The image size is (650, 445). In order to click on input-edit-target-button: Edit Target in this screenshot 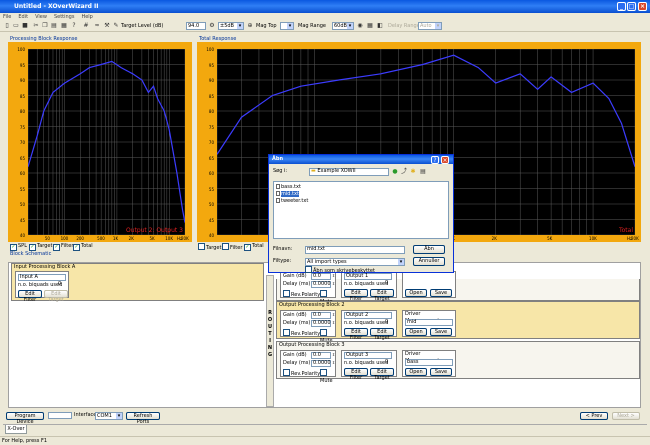, I will do `click(56, 296)`.